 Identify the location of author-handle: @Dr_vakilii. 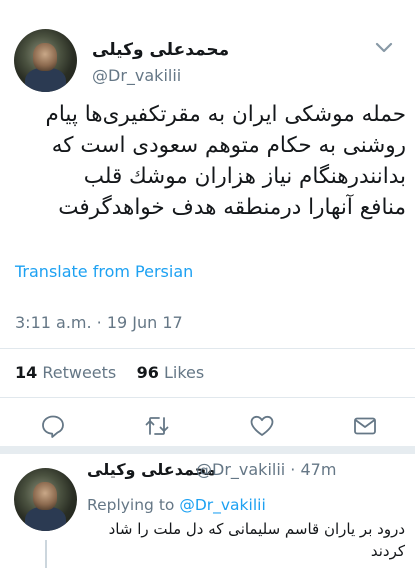
(136, 75).